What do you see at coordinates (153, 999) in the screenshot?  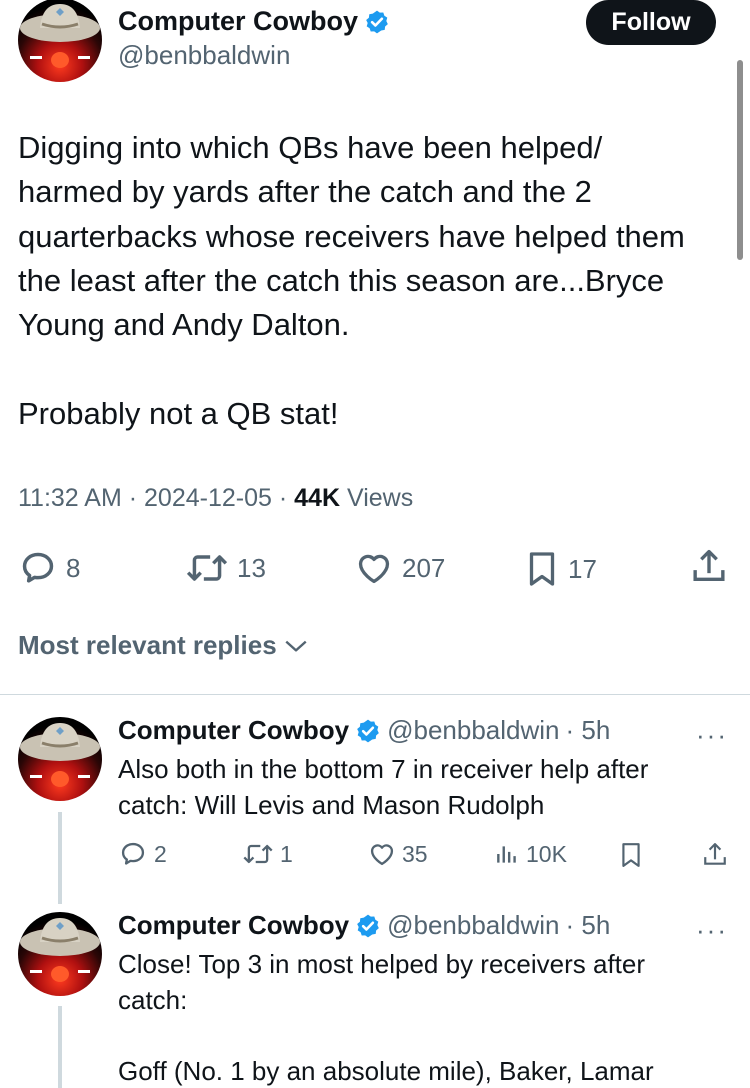 I see `reply-text-line: catch:` at bounding box center [153, 999].